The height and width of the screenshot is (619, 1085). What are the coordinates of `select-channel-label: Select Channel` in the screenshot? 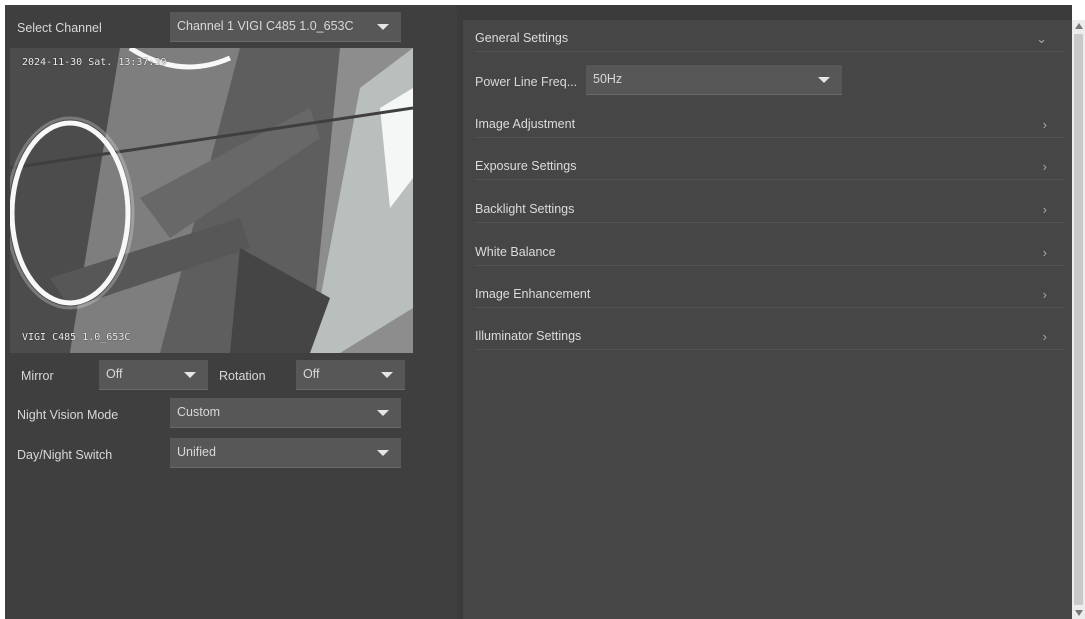 It's located at (59, 28).